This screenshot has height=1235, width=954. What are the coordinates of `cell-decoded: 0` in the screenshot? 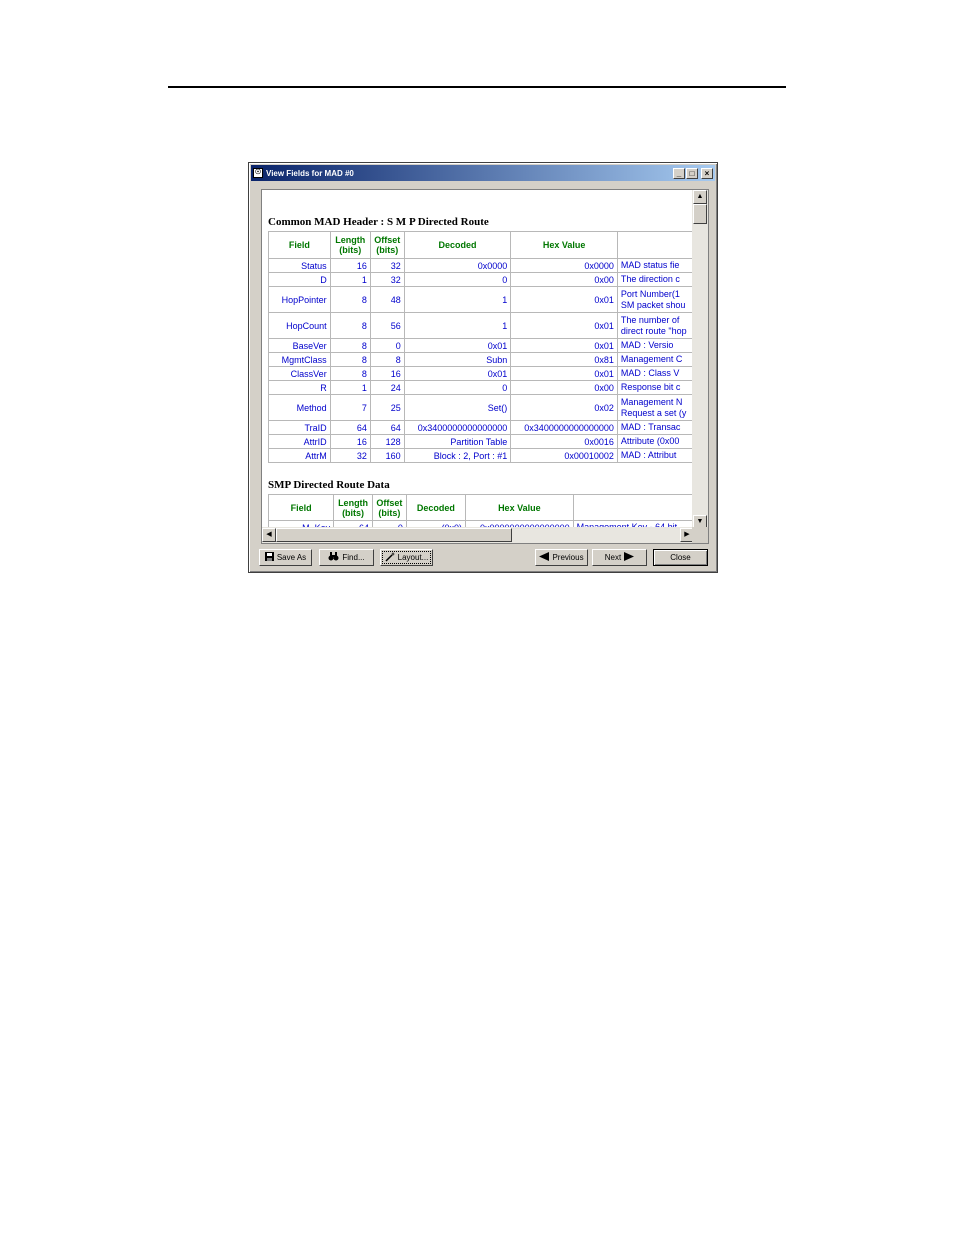 It's located at (457, 387).